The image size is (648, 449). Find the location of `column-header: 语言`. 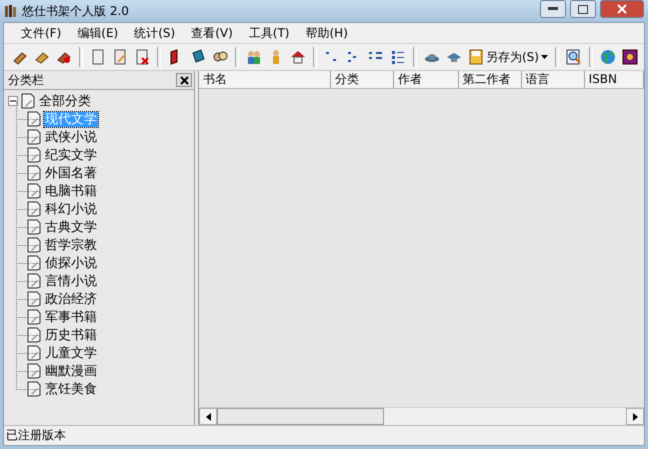

column-header: 语言 is located at coordinates (553, 79).